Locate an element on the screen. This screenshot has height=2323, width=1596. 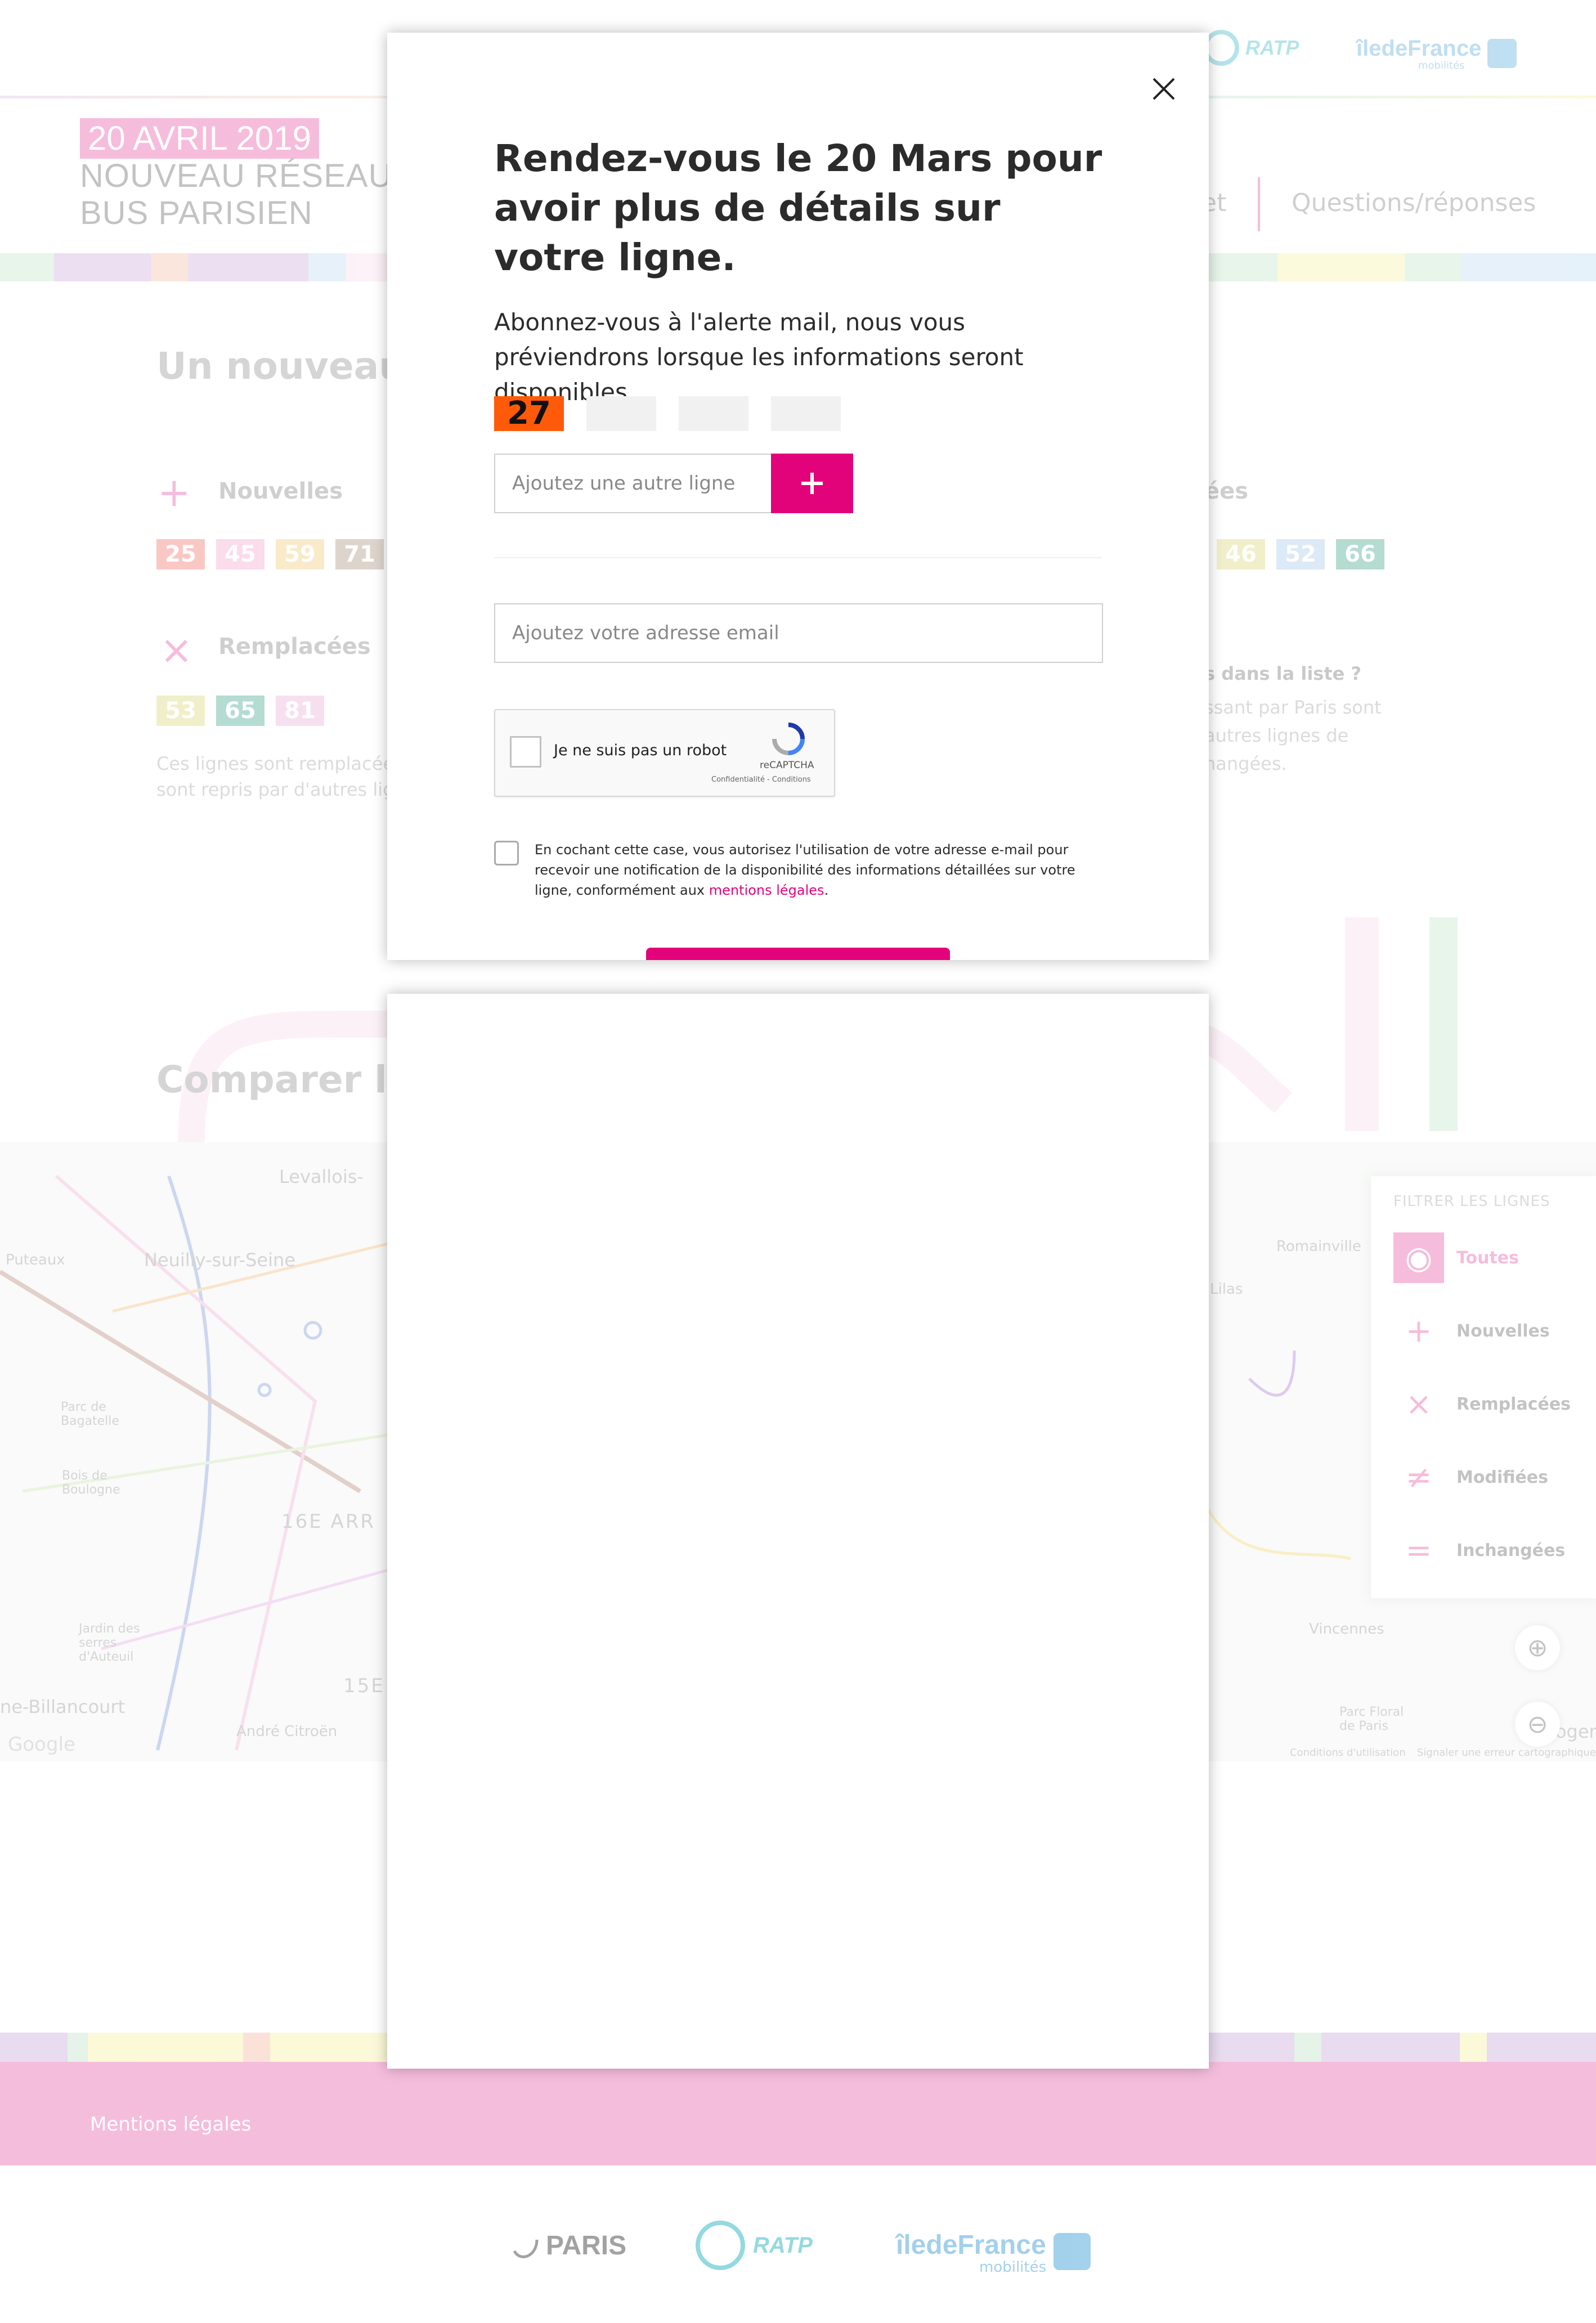
not-equal-icon: ≠ is located at coordinates (1418, 1477).